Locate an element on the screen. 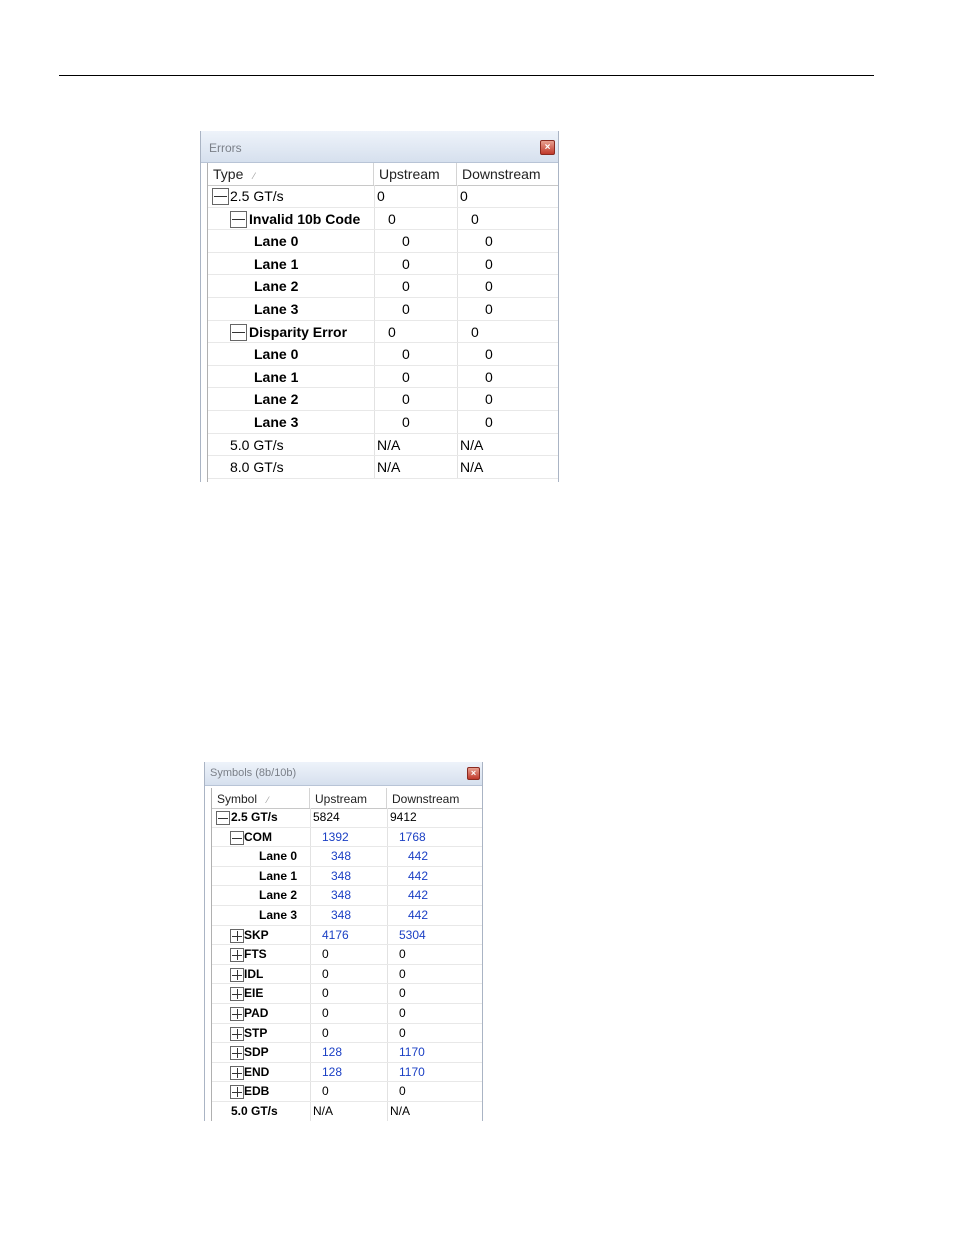  table-row: COM 1392 1768 is located at coordinates (347, 837).